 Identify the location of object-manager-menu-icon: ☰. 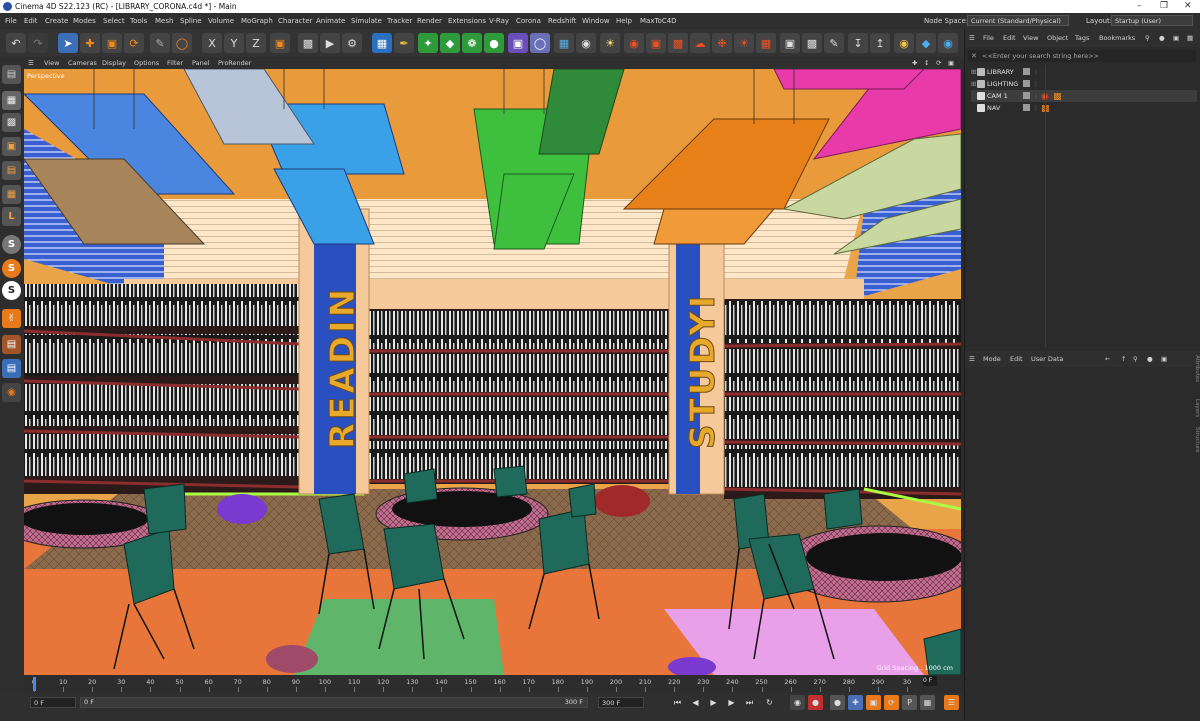
(972, 38).